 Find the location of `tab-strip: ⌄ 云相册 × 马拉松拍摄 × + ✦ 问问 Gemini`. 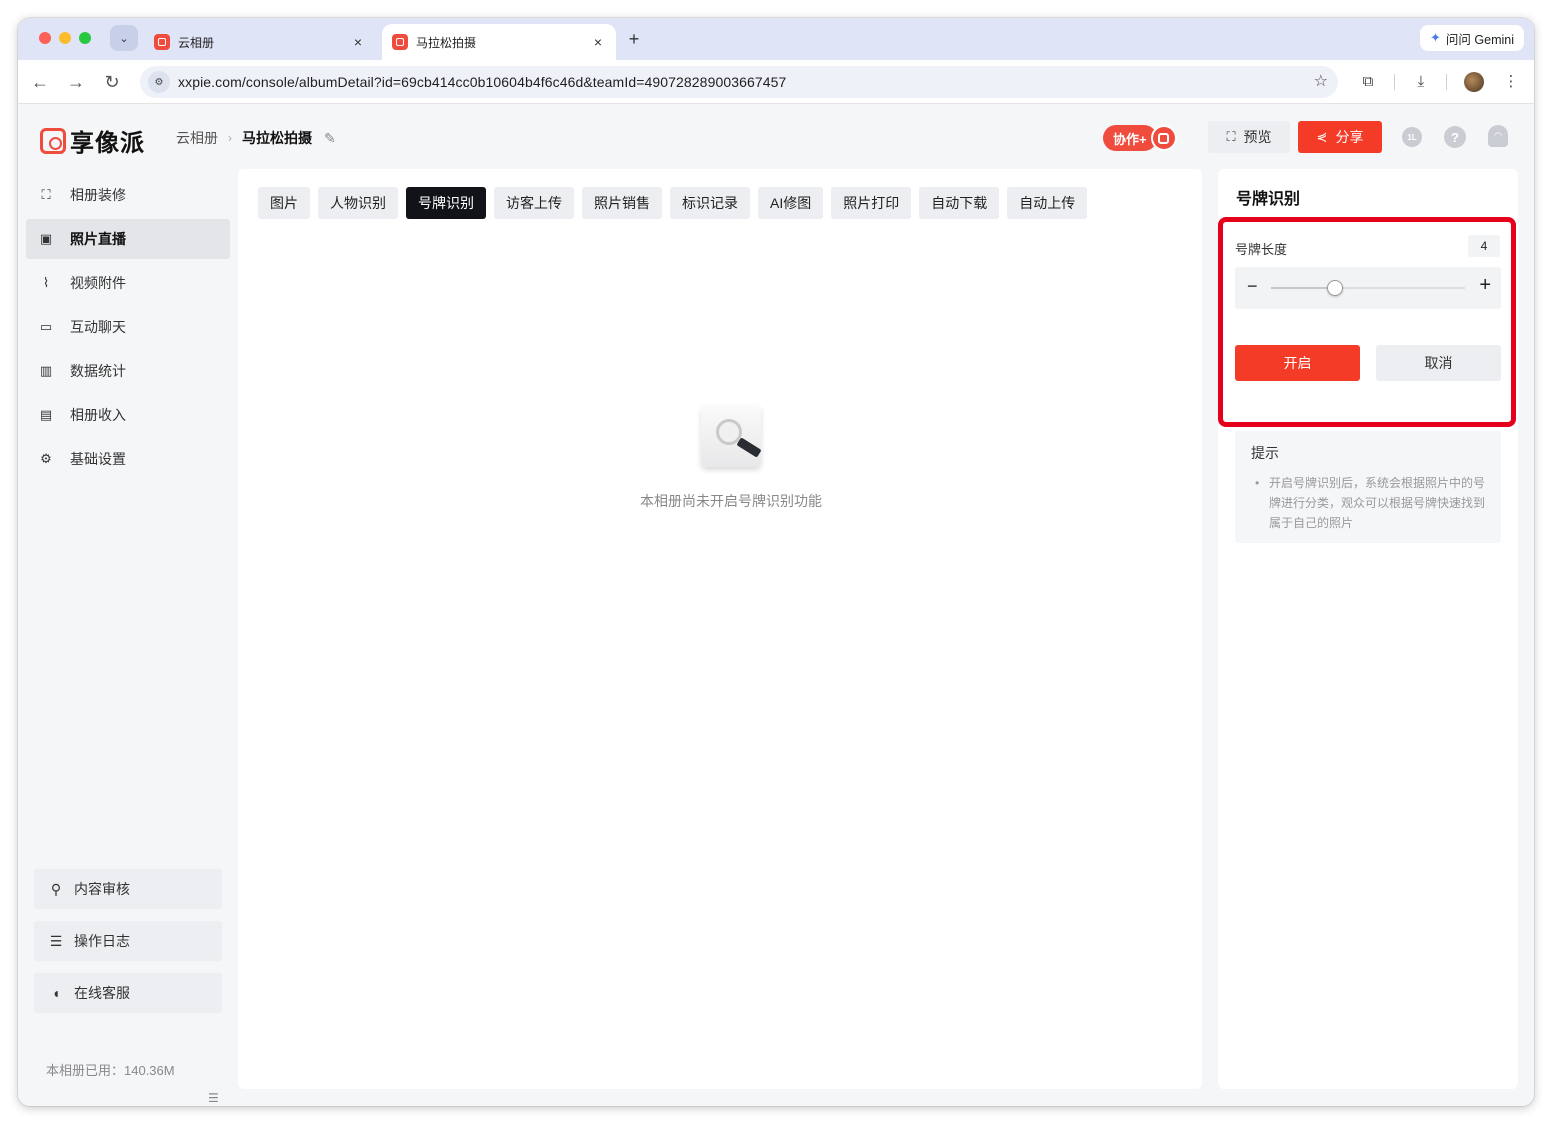

tab-strip: ⌄ 云相册 × 马拉松拍摄 × + ✦ 问问 Gemini is located at coordinates (776, 39).